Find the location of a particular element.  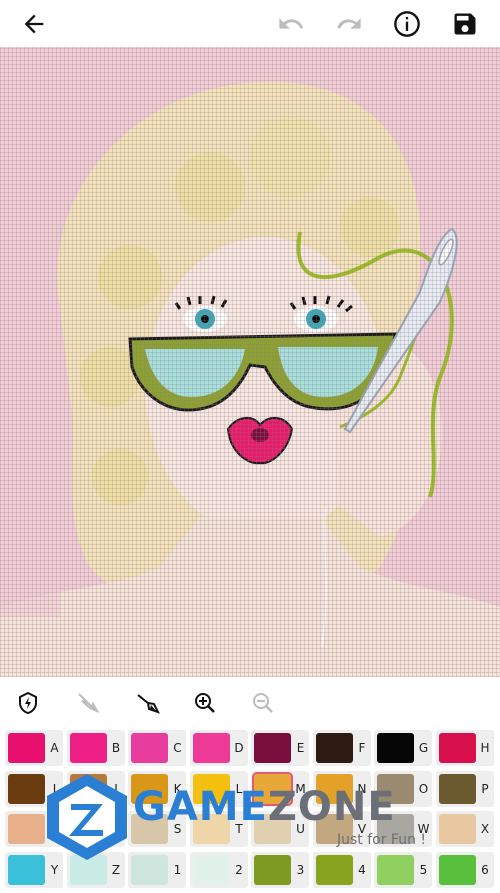

tools-row is located at coordinates (250, 703).